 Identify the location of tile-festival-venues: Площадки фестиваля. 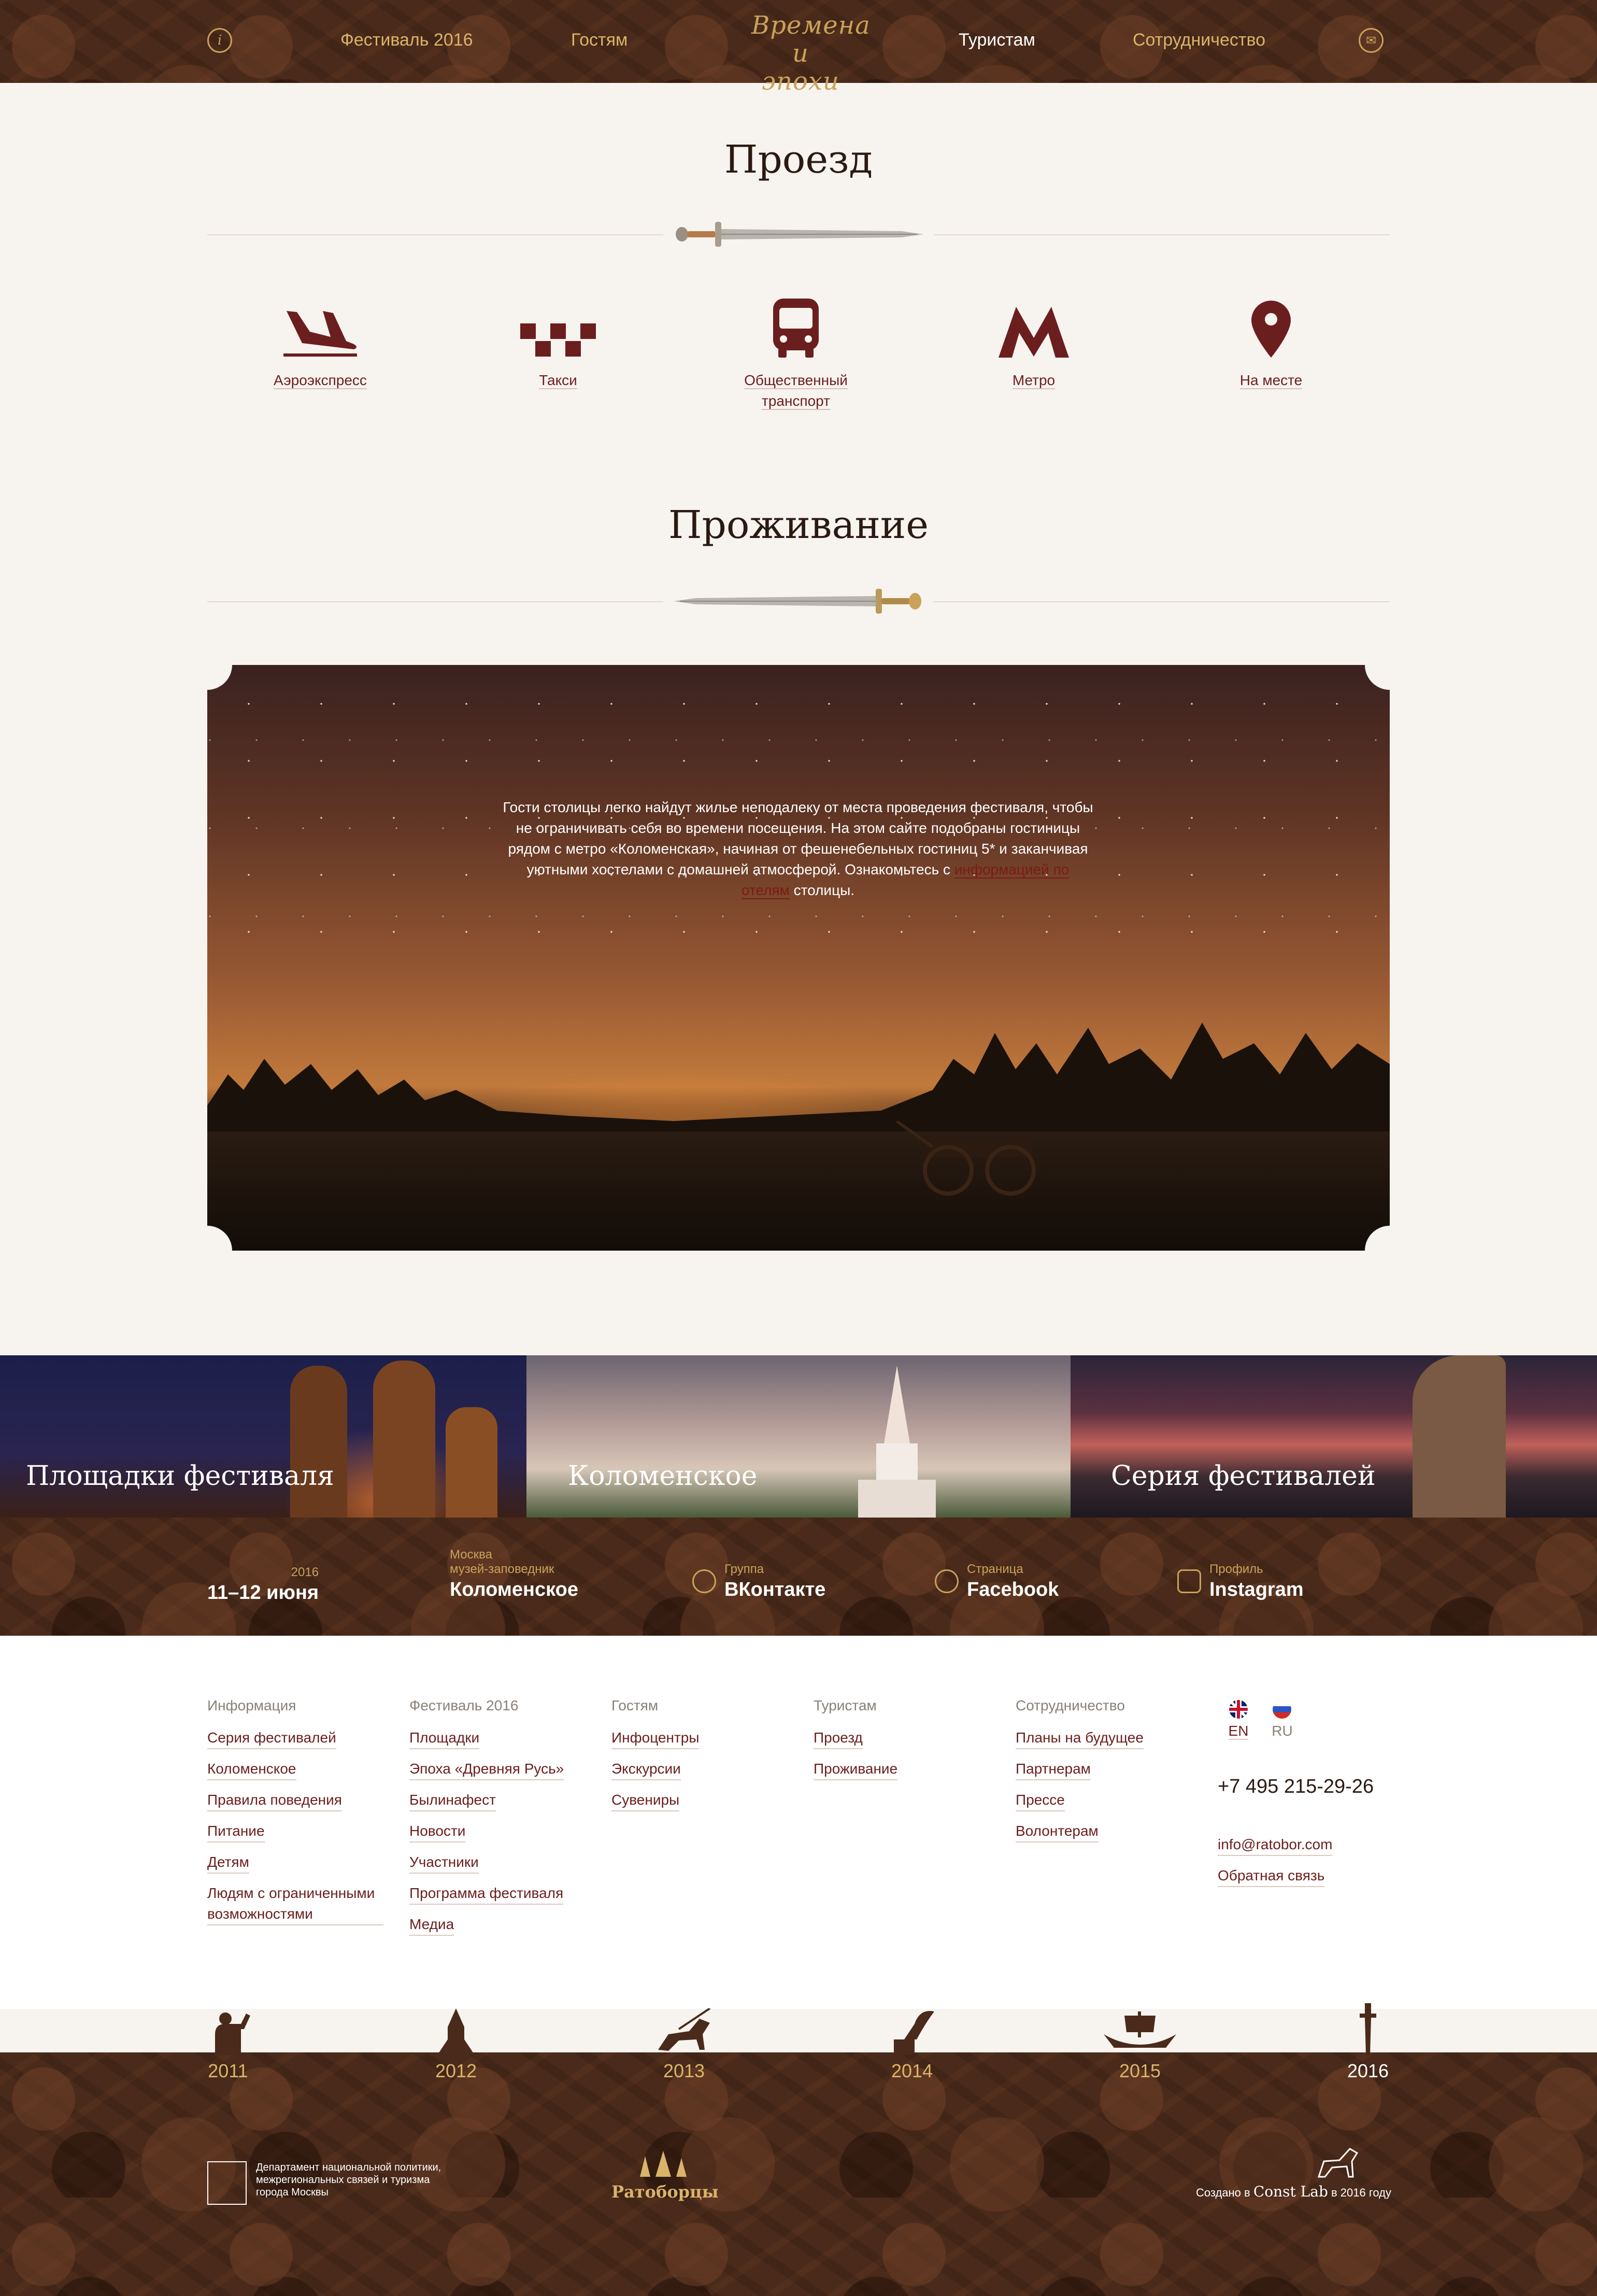
(263, 1436).